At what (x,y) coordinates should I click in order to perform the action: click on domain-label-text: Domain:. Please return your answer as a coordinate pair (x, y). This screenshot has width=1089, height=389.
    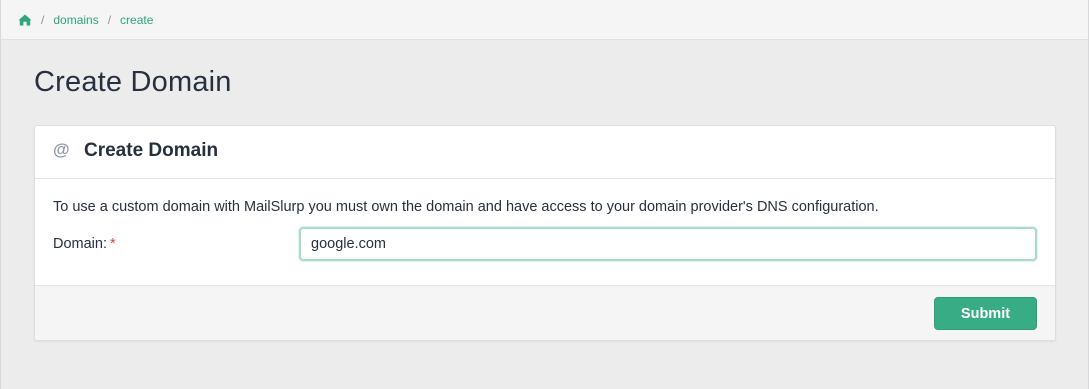
    Looking at the image, I should click on (80, 244).